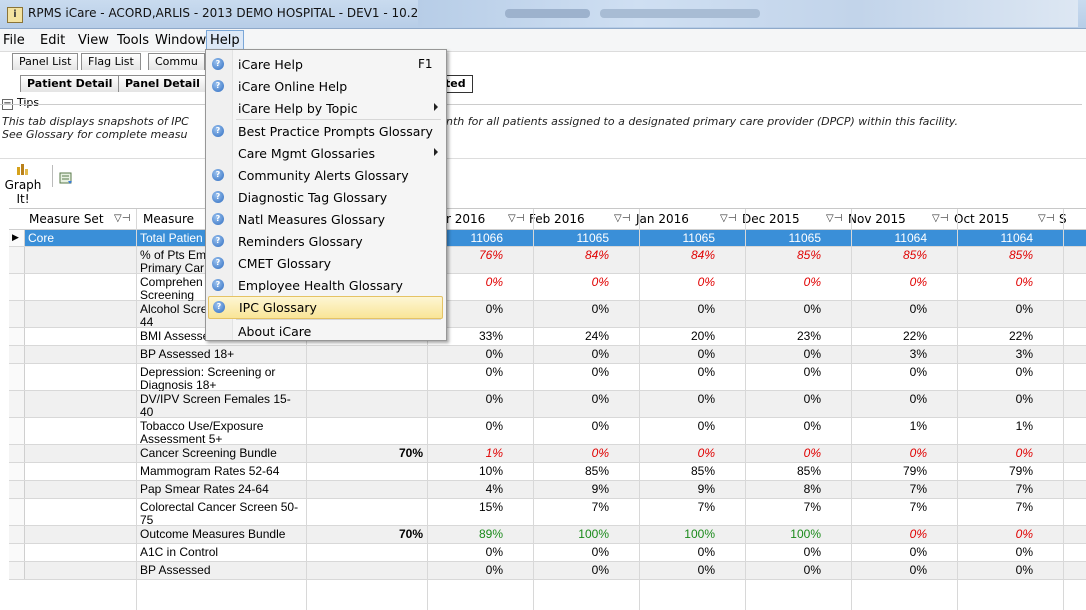 This screenshot has width=1086, height=610. What do you see at coordinates (771, 219) in the screenshot?
I see `col-dec-2015: Dec 2015` at bounding box center [771, 219].